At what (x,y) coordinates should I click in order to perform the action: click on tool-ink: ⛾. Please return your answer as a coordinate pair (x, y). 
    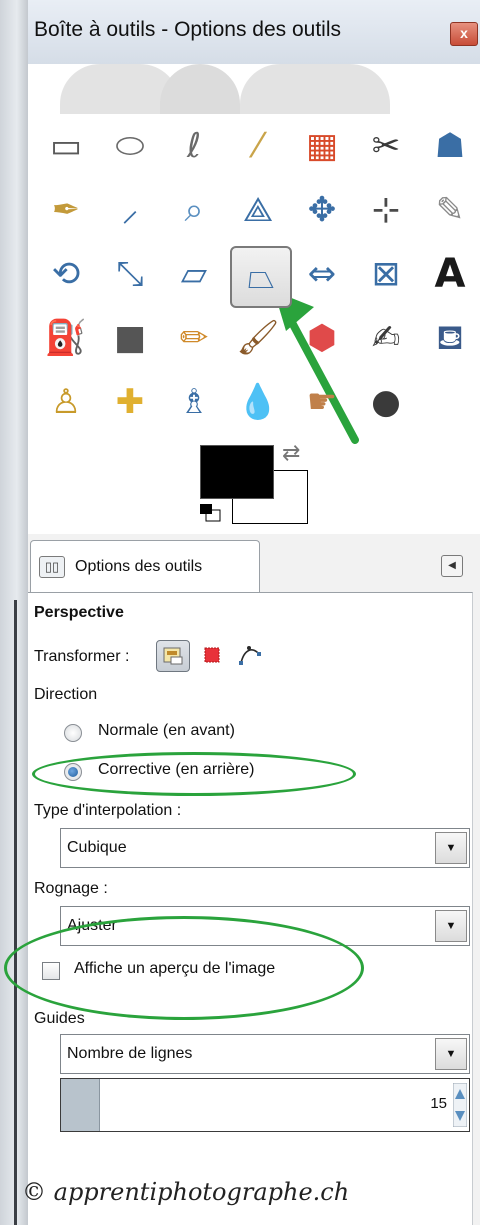
    Looking at the image, I should click on (450, 338).